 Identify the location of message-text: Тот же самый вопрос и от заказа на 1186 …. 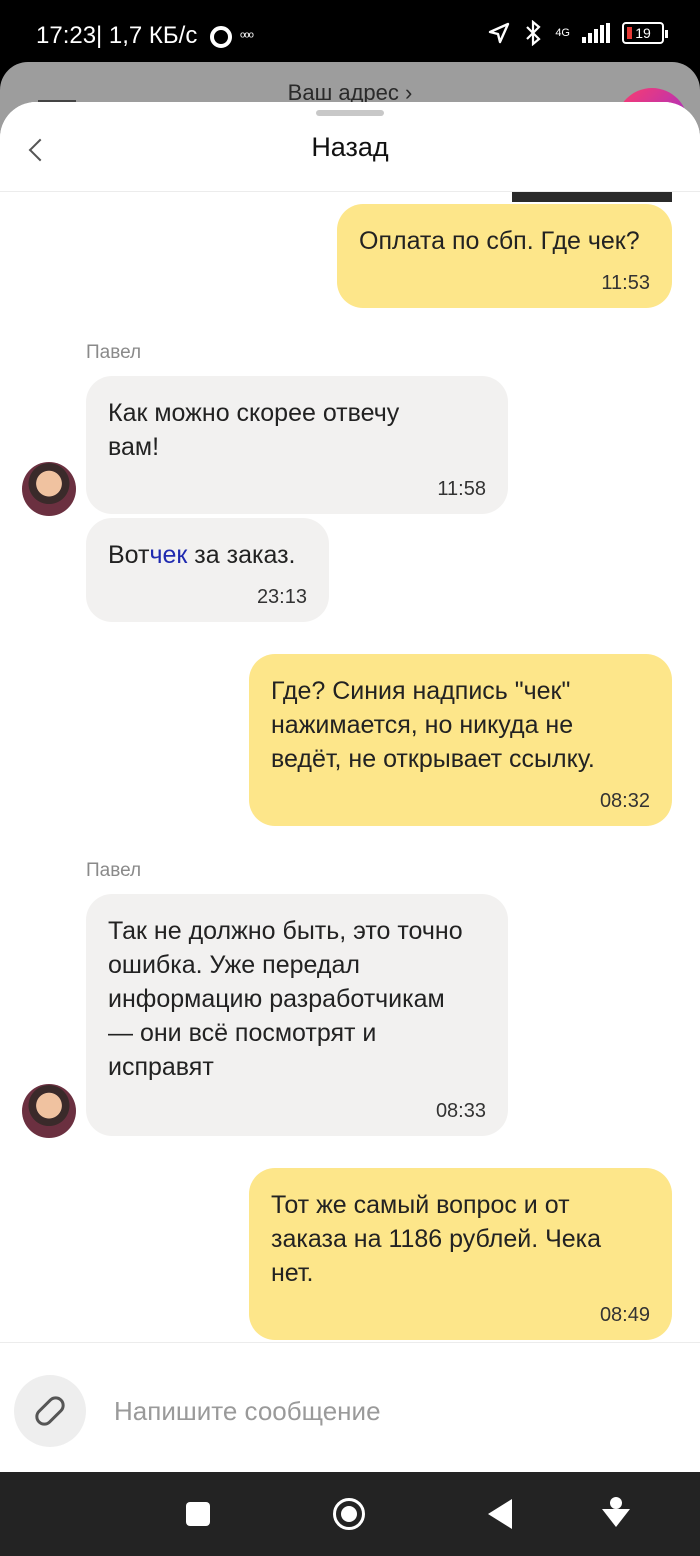
(436, 1239).